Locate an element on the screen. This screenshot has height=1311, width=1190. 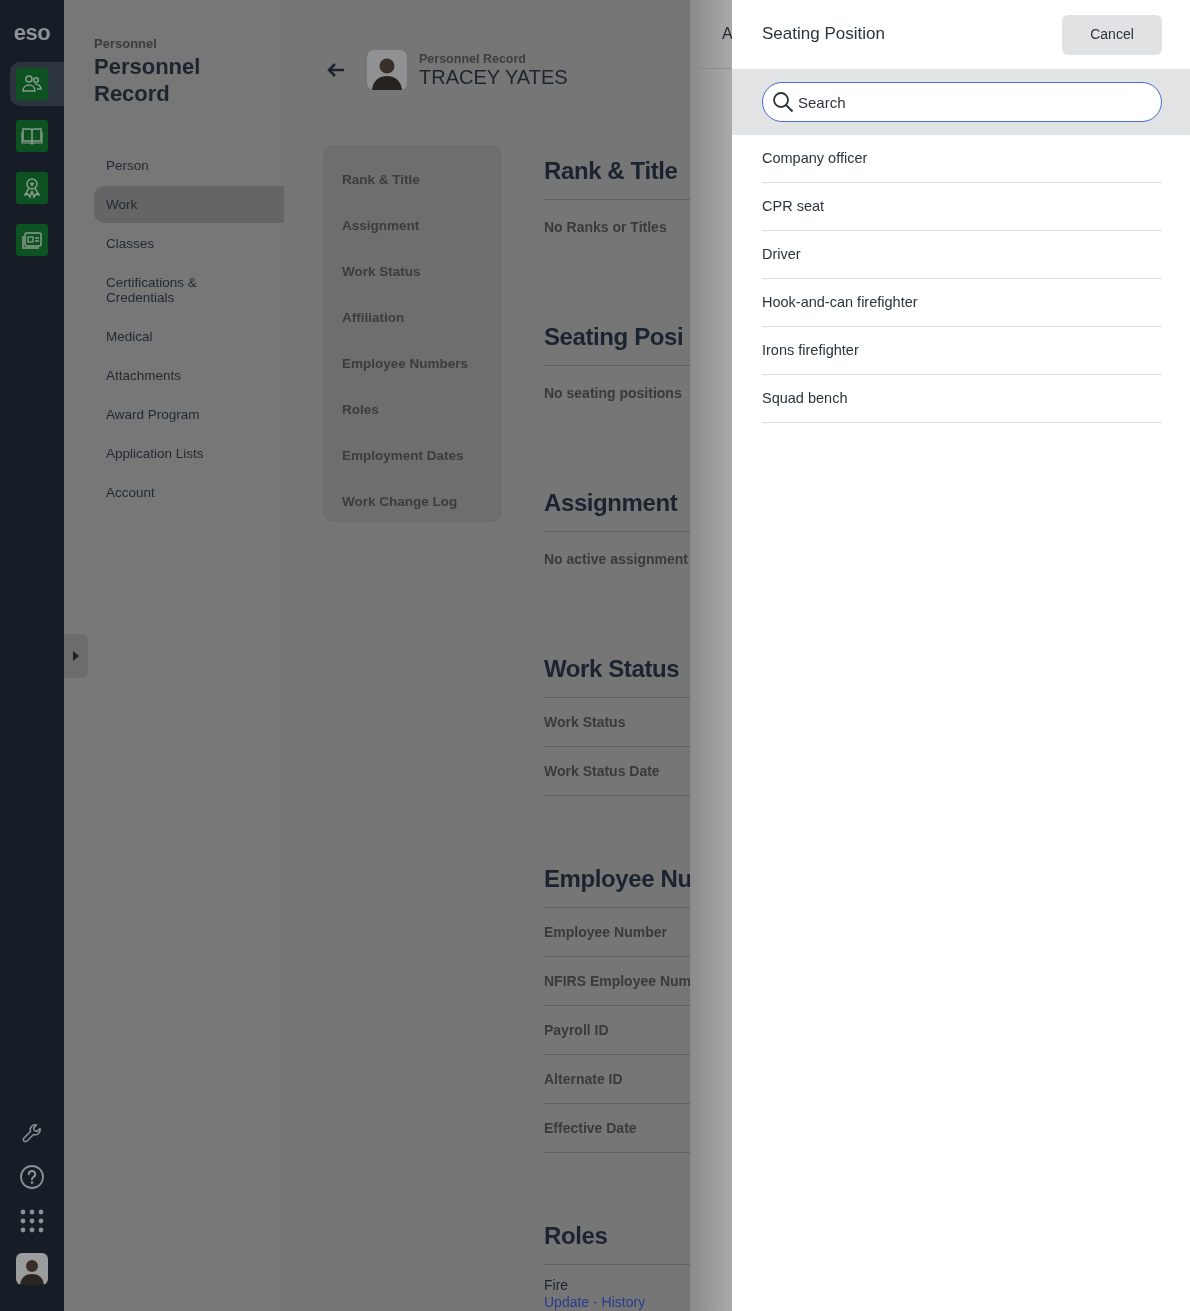
record-subtitle: Personnel Record is located at coordinates (473, 59).